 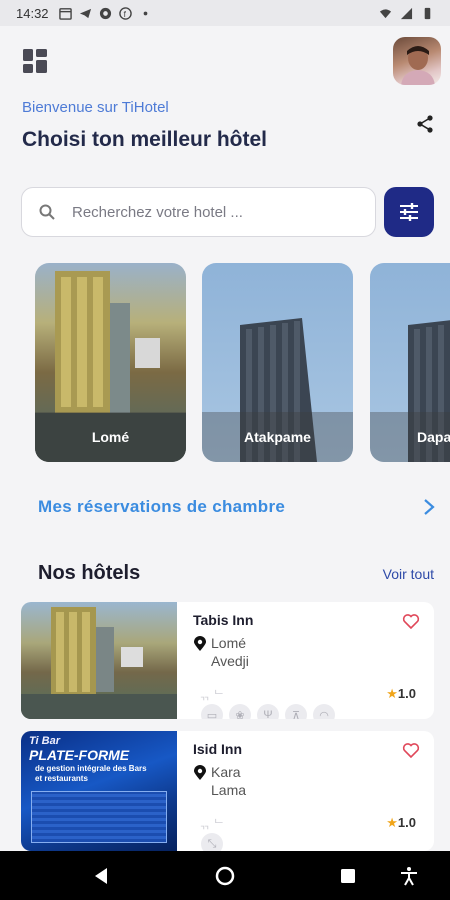 I want to click on hotel-district: Lama, so click(x=229, y=790).